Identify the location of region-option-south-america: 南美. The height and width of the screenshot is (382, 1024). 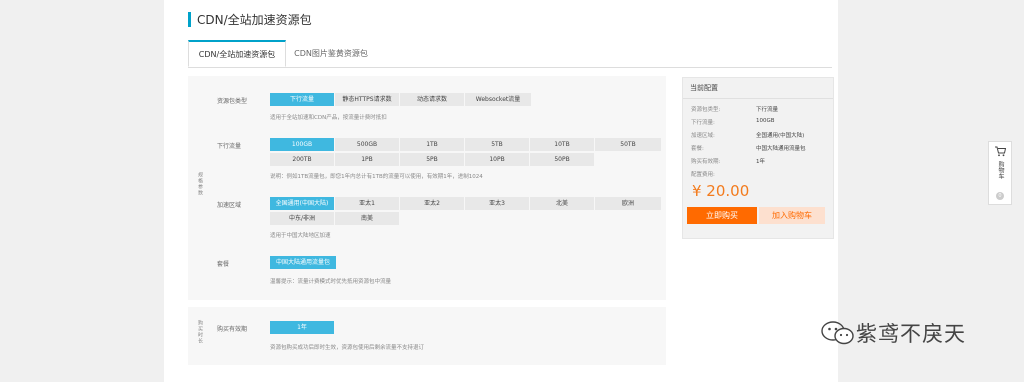
(367, 218).